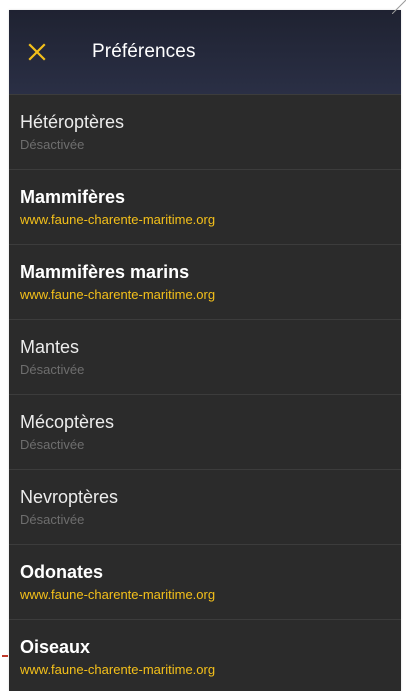 Image resolution: width=414 pixels, height=691 pixels. Describe the element at coordinates (69, 496) in the screenshot. I see `item-title: Nevroptères` at that location.